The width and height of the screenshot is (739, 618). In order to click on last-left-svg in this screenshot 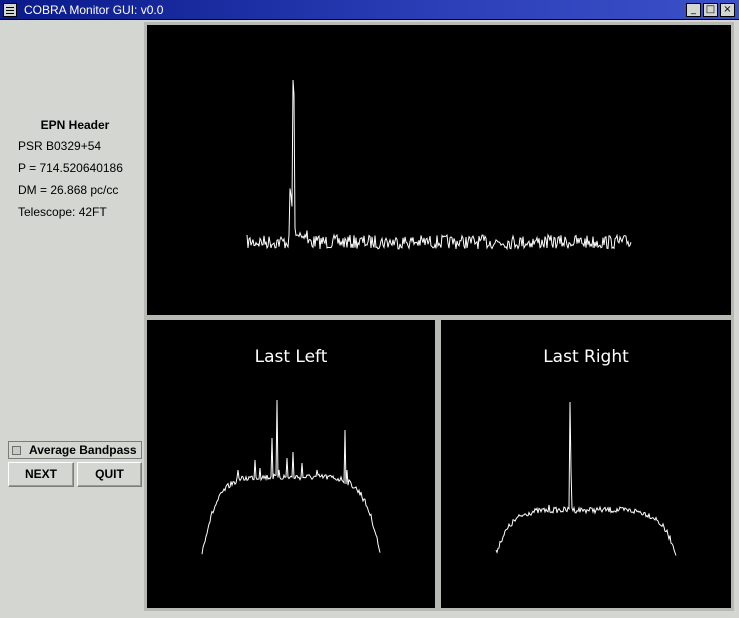, I will do `click(291, 477)`.